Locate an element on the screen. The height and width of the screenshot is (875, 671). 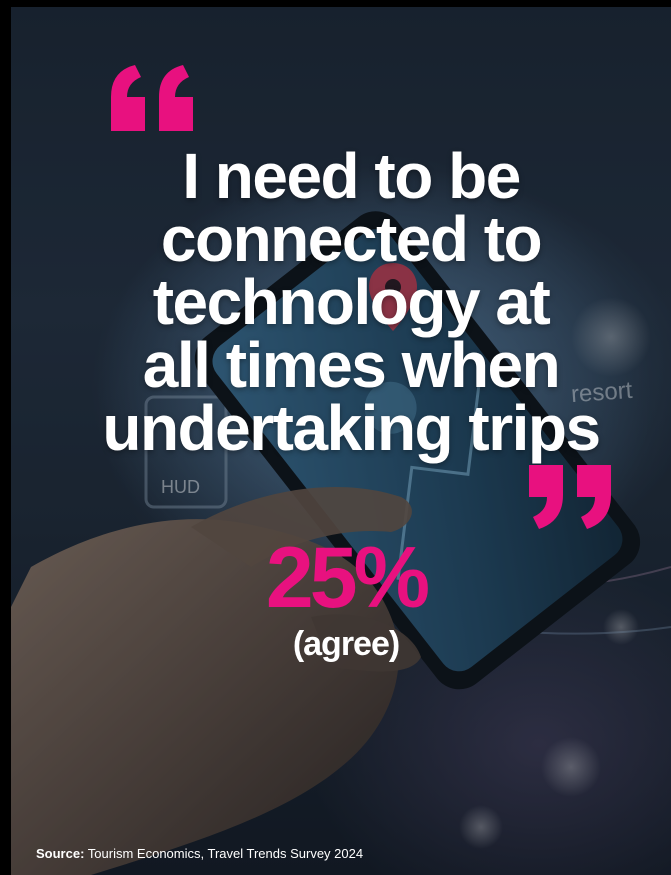
quote-line: all times when is located at coordinates (351, 365).